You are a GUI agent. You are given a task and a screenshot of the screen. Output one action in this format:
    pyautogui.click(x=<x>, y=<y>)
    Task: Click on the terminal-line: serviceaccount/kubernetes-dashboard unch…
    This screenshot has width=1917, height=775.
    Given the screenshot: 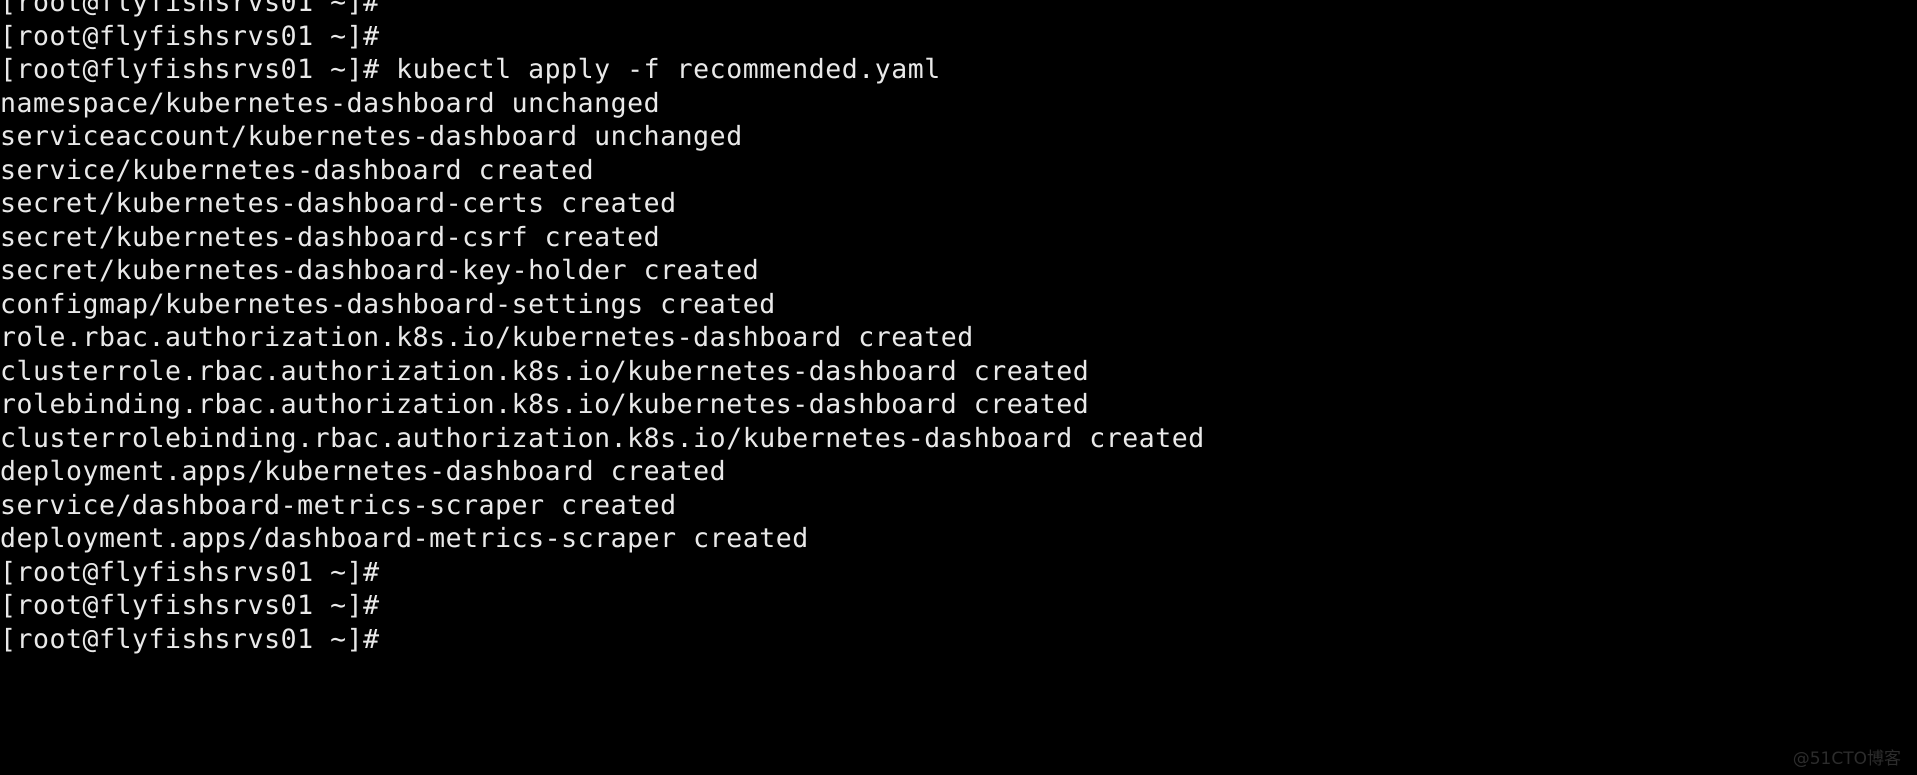 What is the action you would take?
    pyautogui.click(x=371, y=136)
    